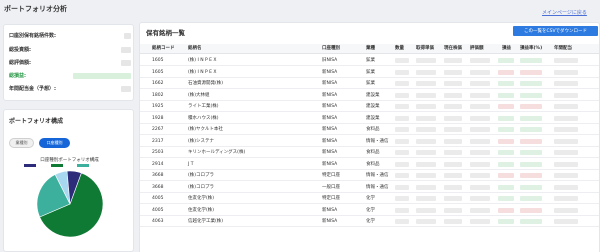  Describe the element at coordinates (158, 141) in the screenshot. I see `cell-code: 2317` at that location.